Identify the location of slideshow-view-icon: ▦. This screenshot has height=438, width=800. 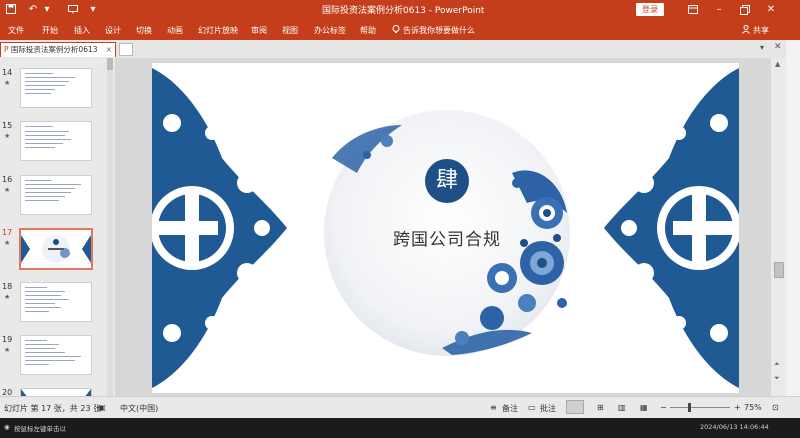
(644, 407).